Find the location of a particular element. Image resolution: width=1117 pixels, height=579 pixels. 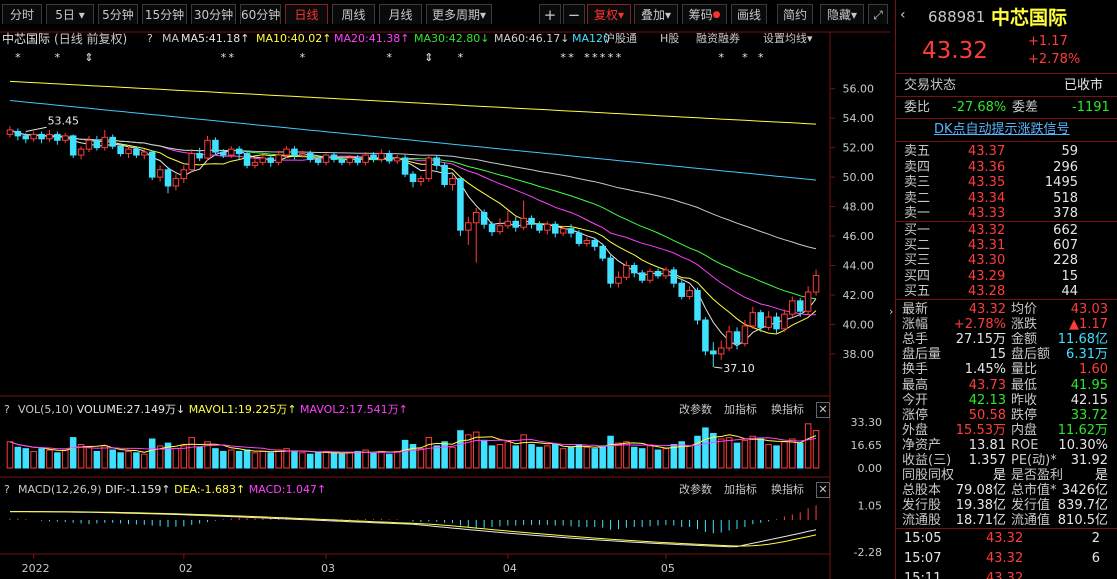

hshare-link: H股 is located at coordinates (669, 39).